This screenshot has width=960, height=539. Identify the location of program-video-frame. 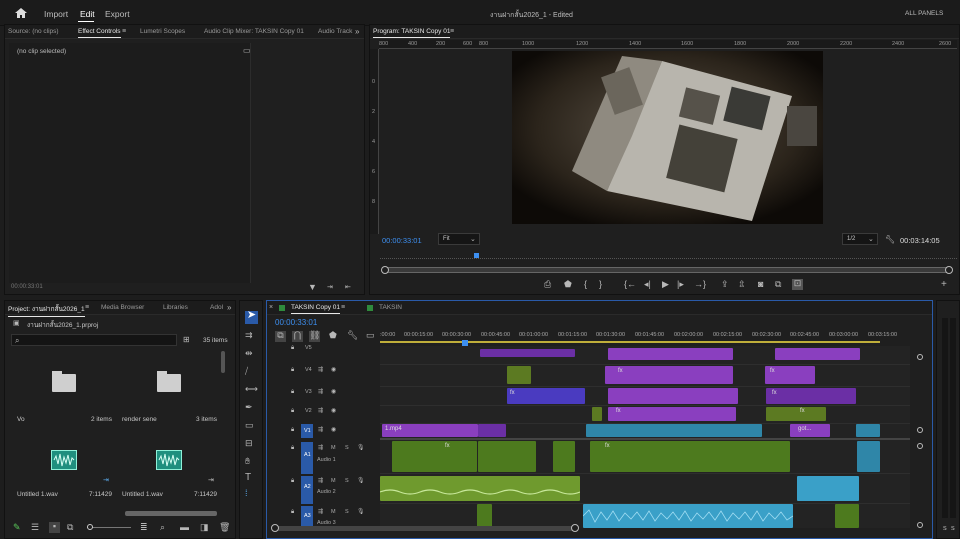
(667, 137).